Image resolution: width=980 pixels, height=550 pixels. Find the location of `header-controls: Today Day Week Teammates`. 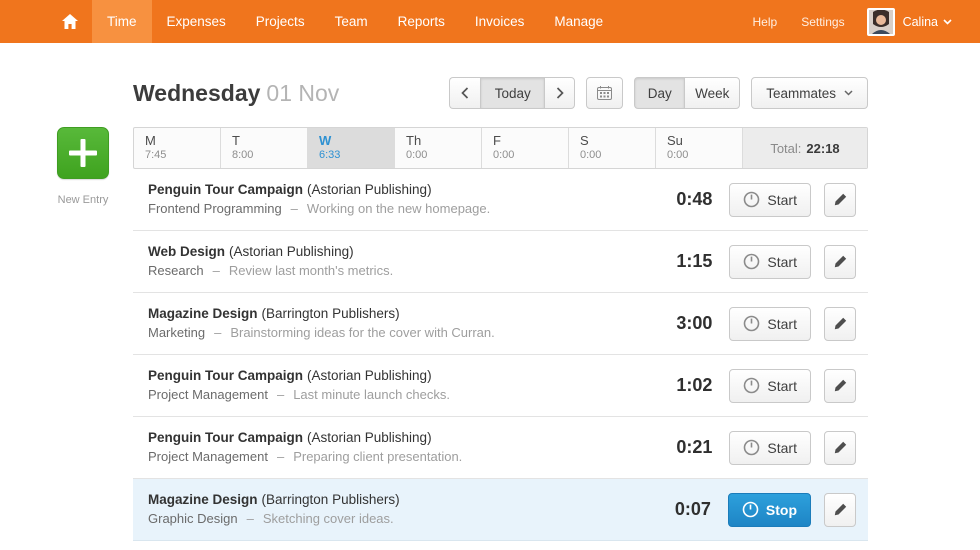

header-controls: Today Day Week Teammates is located at coordinates (658, 93).